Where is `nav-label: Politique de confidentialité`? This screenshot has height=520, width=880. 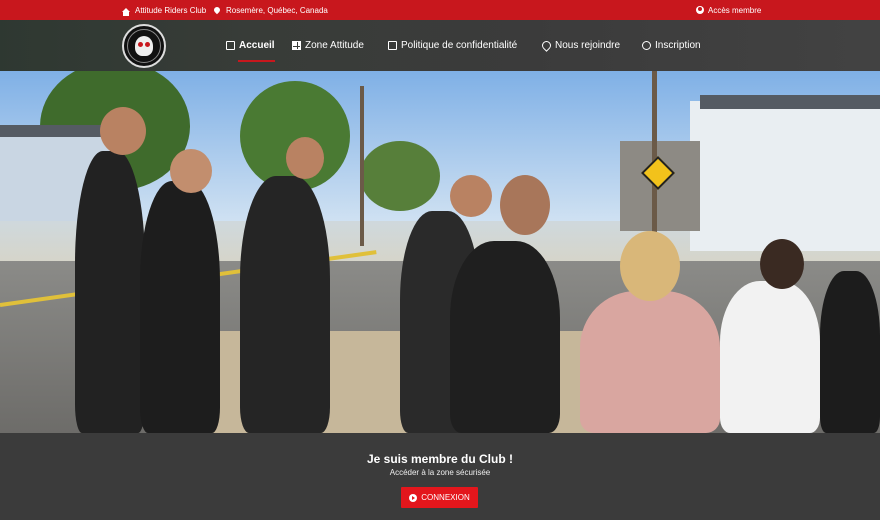
nav-label: Politique de confidentialité is located at coordinates (459, 45).